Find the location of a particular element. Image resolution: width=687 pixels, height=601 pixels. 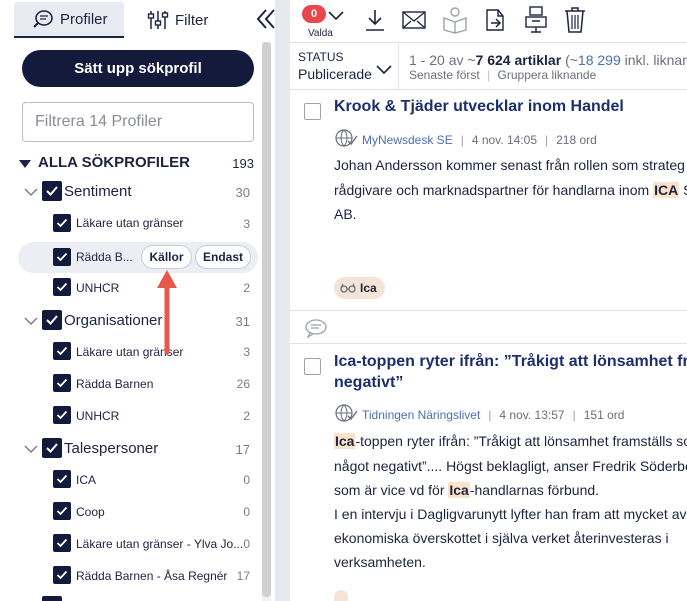

email-icon is located at coordinates (414, 22).